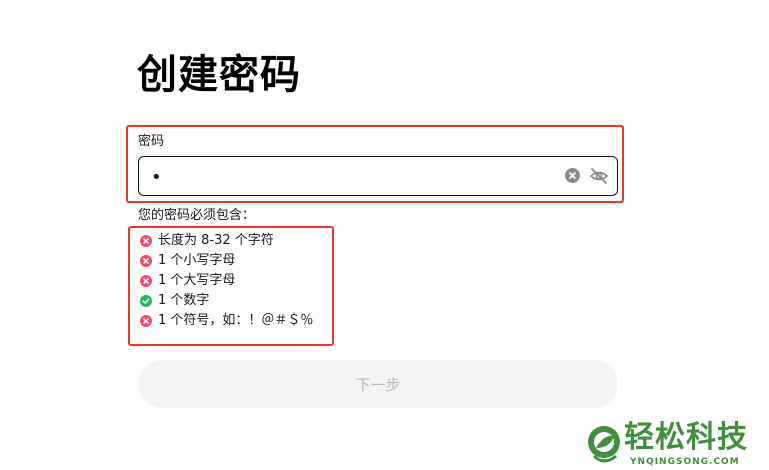  What do you see at coordinates (197, 280) in the screenshot?
I see `requirement-label: 1 个大写字母` at bounding box center [197, 280].